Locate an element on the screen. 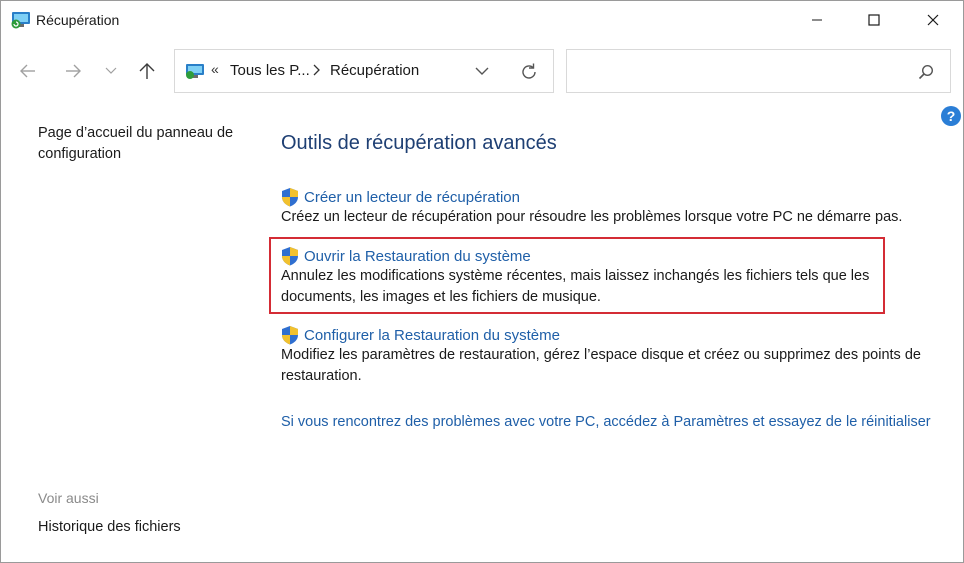  minimize-button is located at coordinates (817, 20).